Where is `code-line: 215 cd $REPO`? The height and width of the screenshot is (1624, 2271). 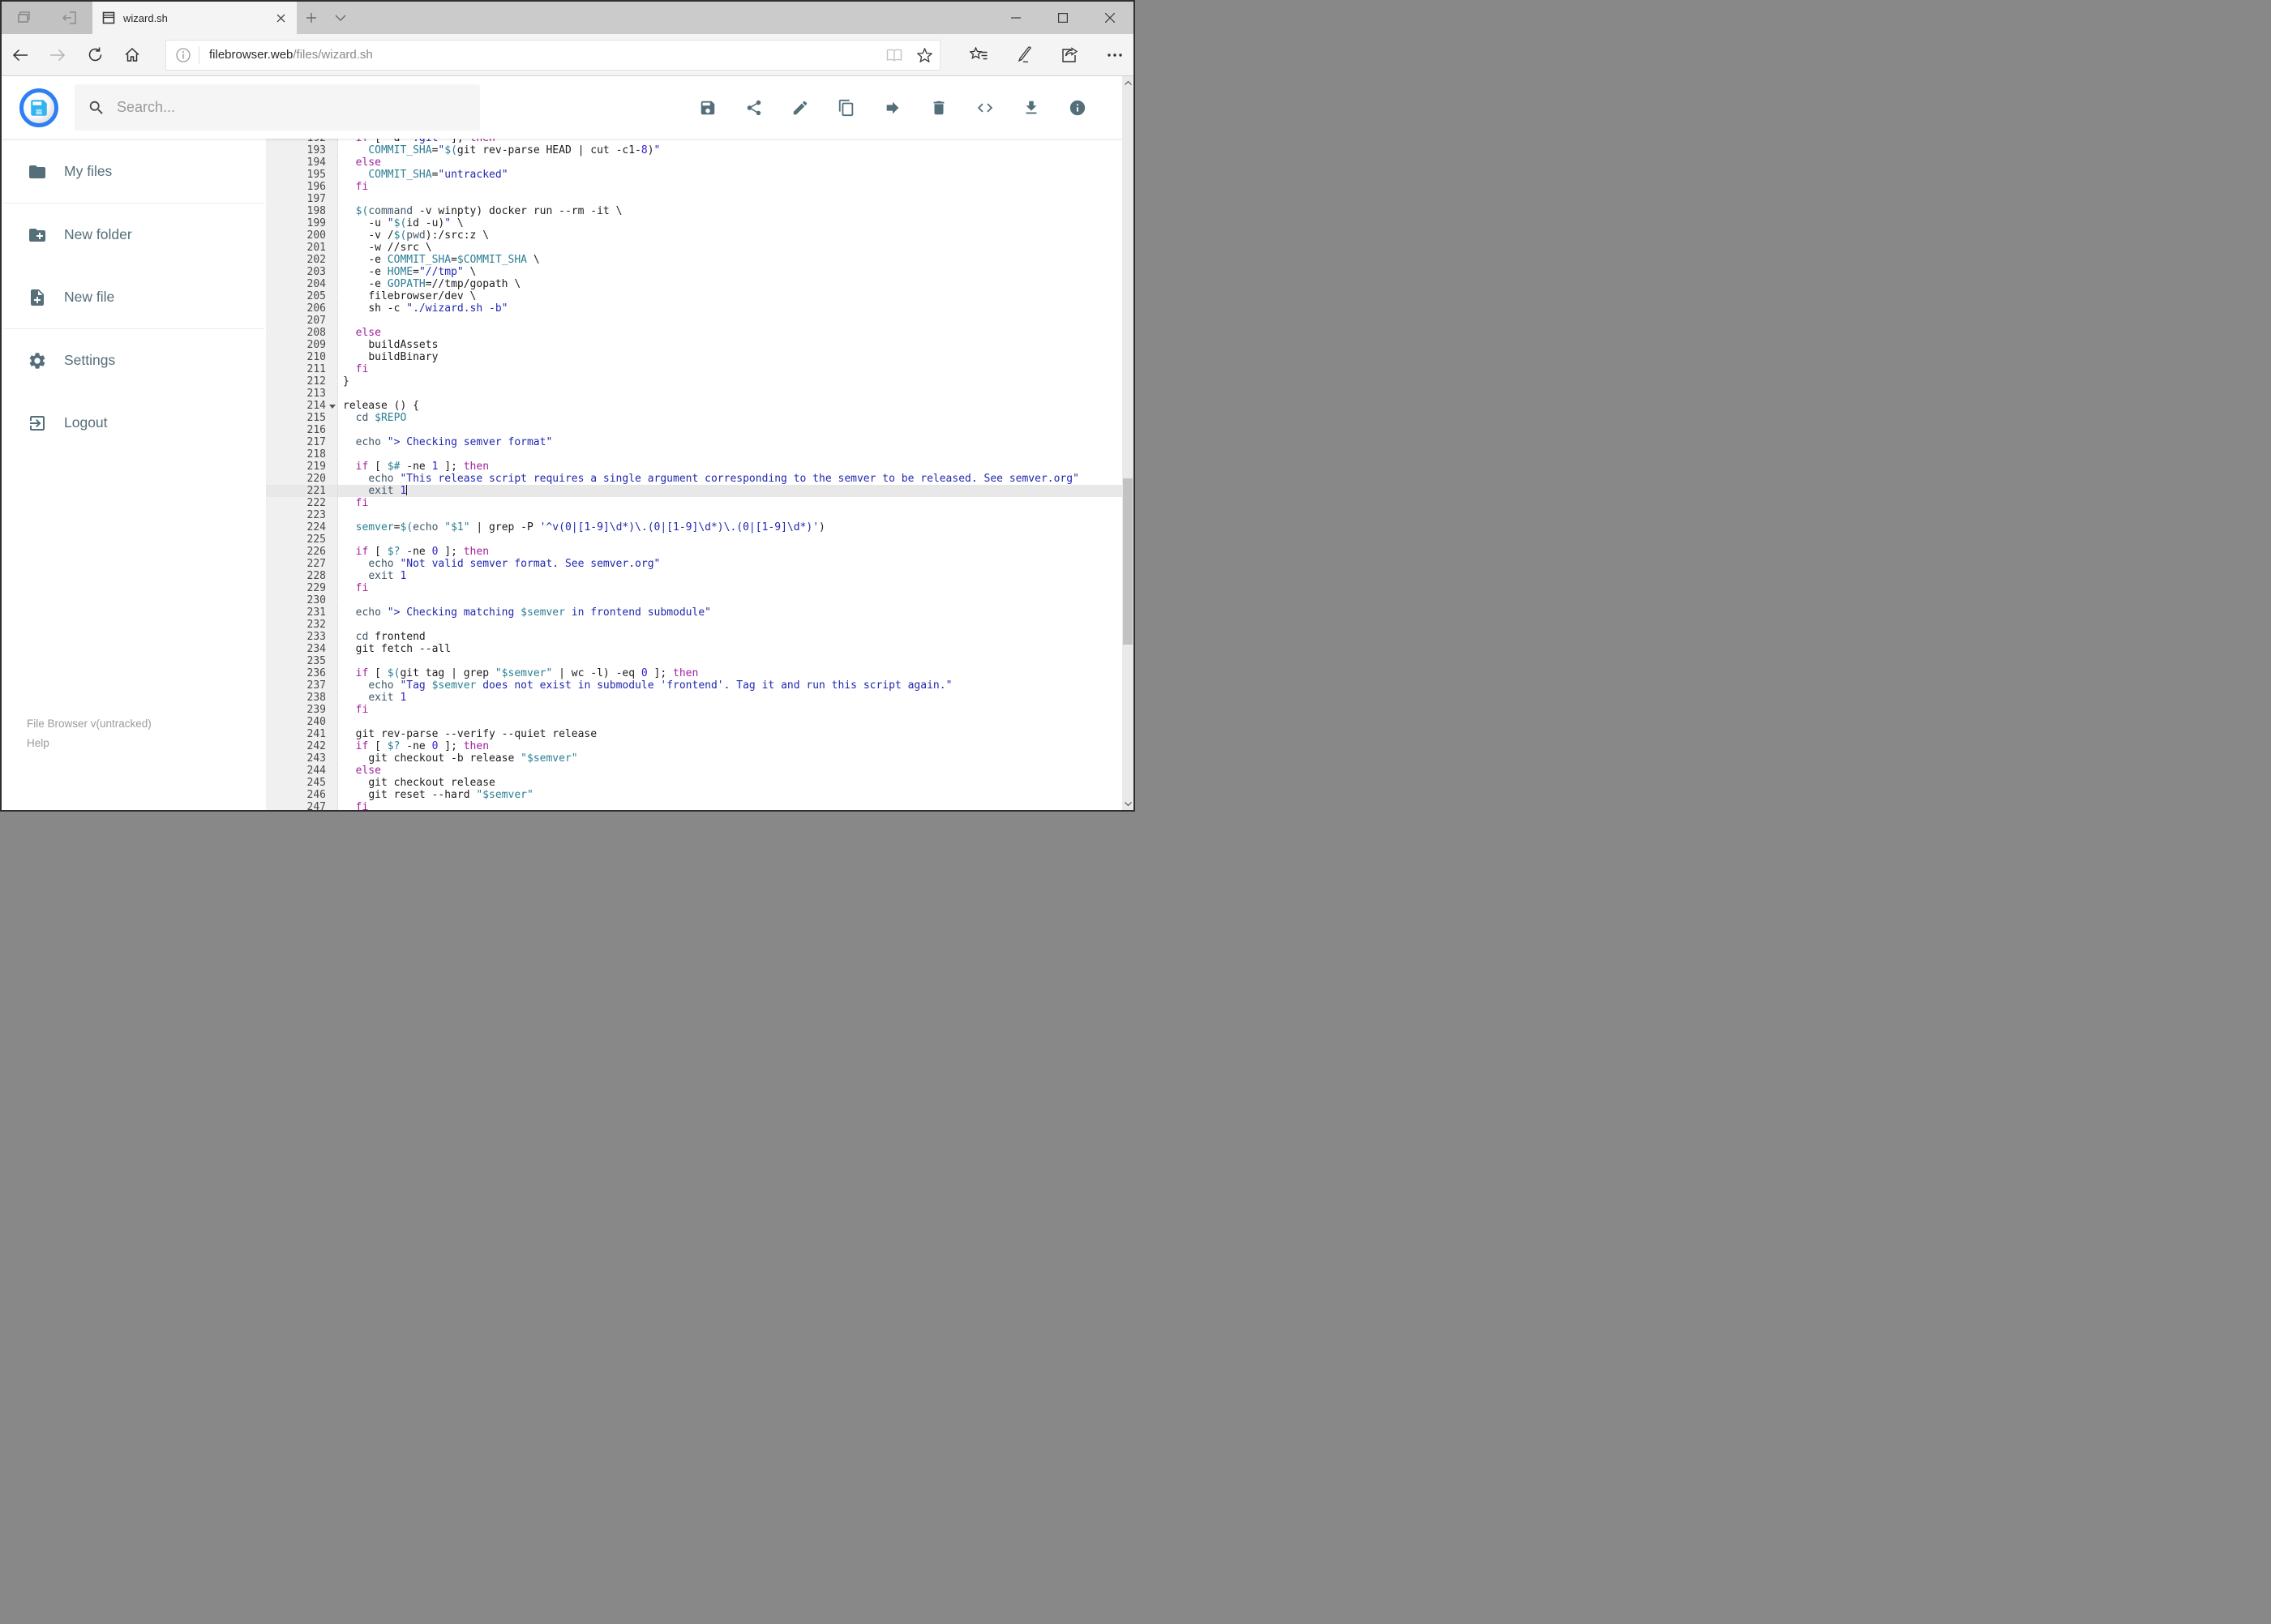 code-line: 215 cd $REPO is located at coordinates (700, 418).